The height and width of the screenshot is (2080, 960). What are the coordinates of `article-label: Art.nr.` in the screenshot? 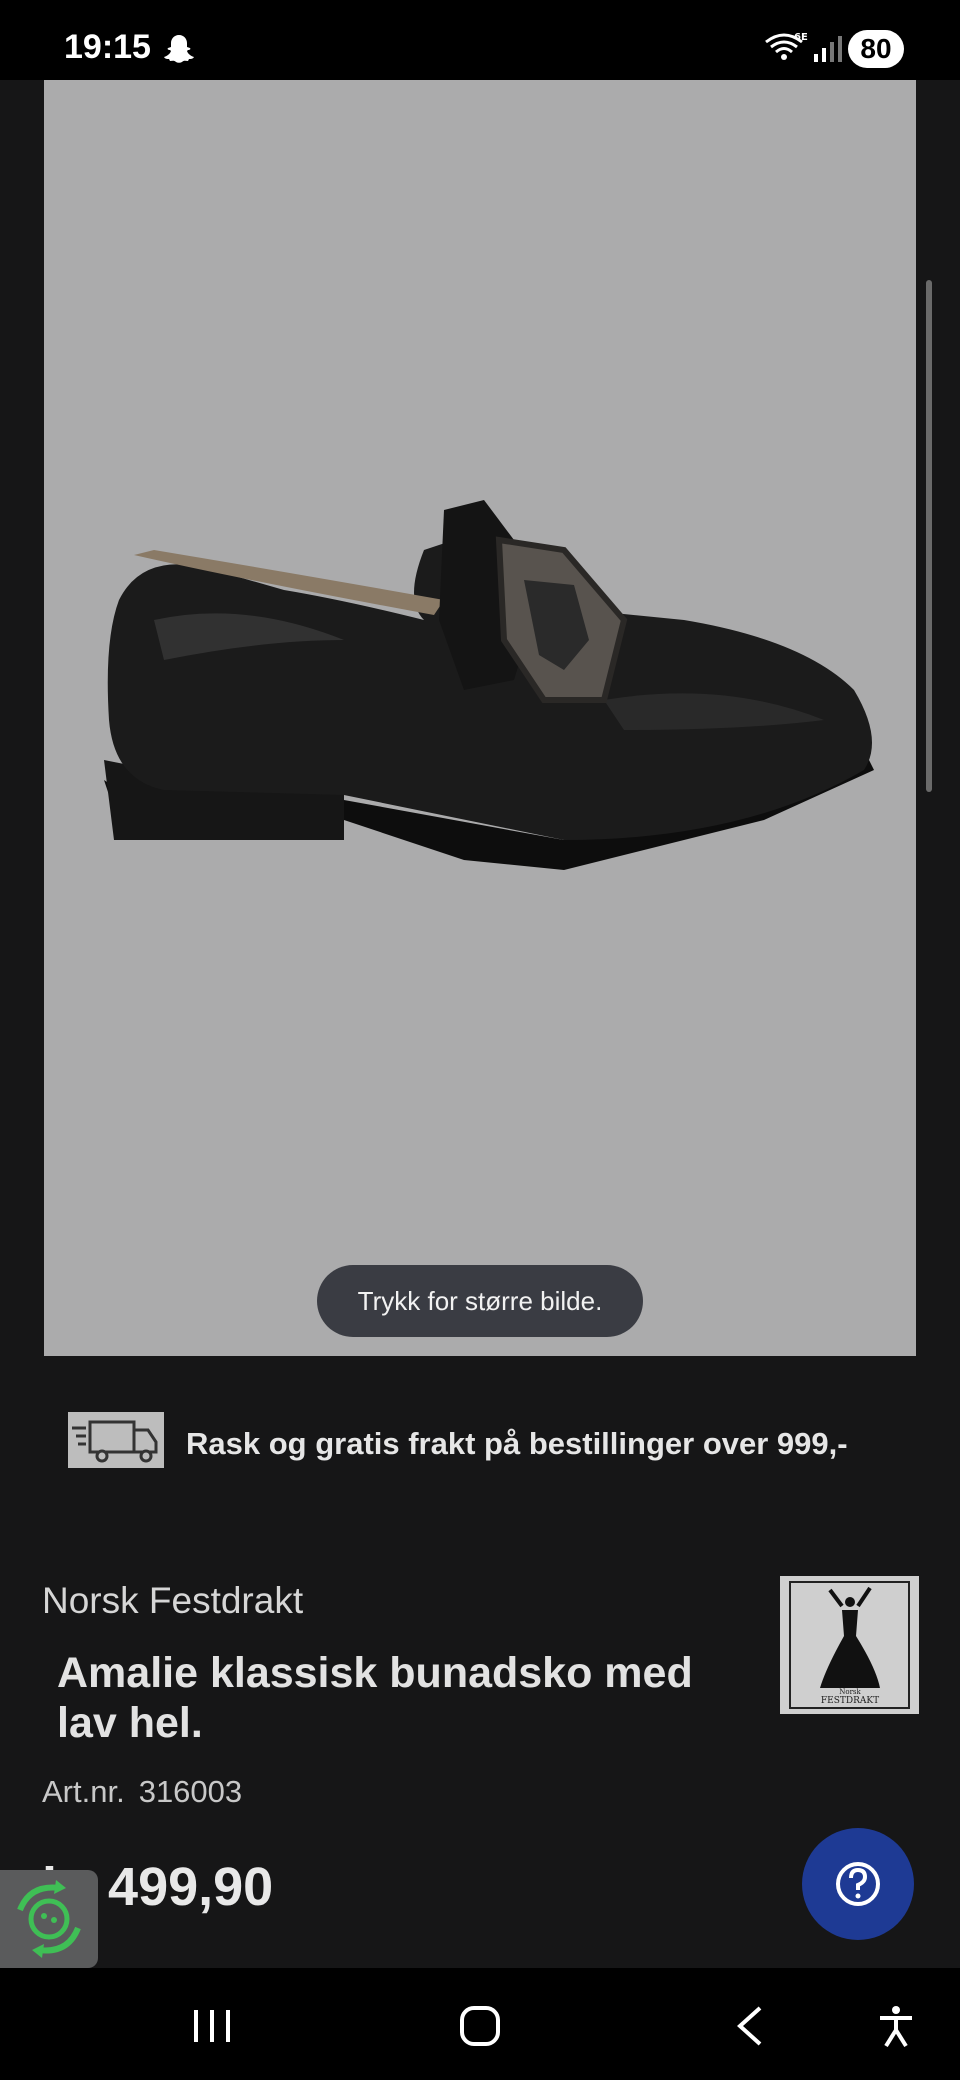 It's located at (83, 1791).